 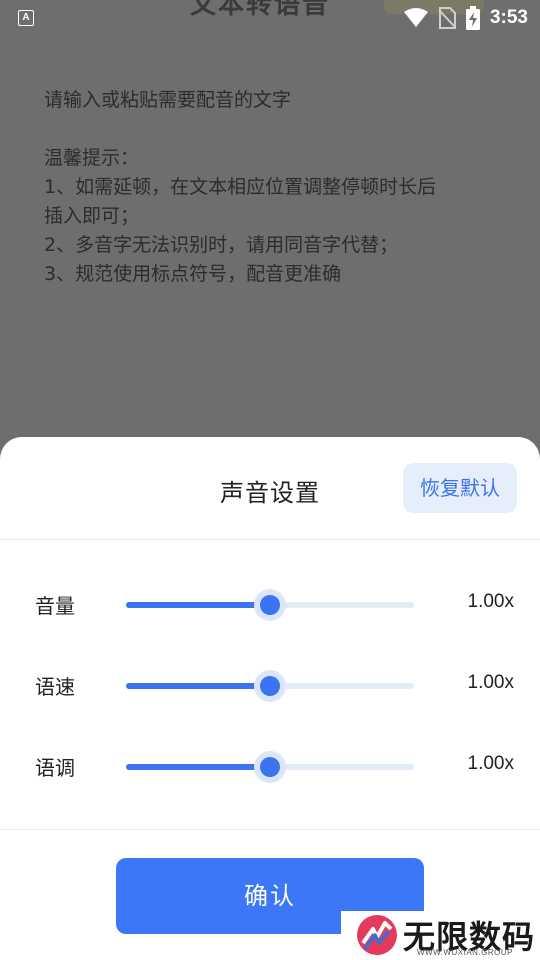 I want to click on no-sim-icon, so click(x=447, y=18).